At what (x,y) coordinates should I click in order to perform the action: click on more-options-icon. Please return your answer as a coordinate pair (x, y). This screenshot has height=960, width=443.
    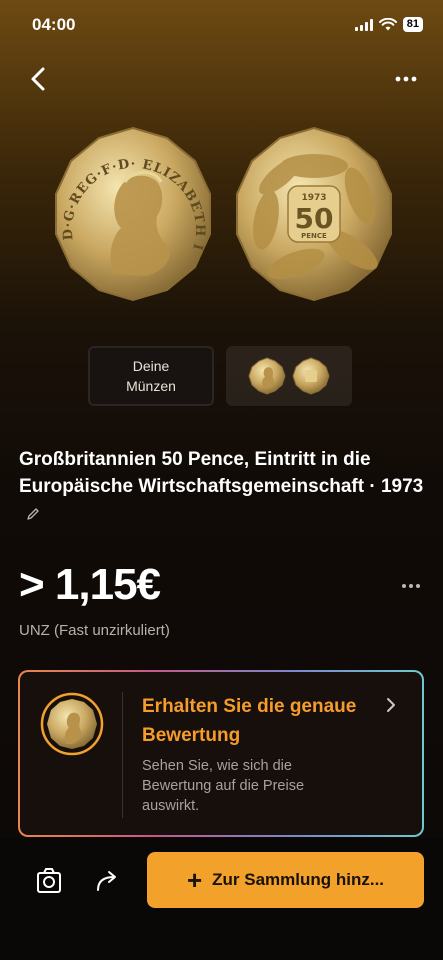
    Looking at the image, I should click on (406, 79).